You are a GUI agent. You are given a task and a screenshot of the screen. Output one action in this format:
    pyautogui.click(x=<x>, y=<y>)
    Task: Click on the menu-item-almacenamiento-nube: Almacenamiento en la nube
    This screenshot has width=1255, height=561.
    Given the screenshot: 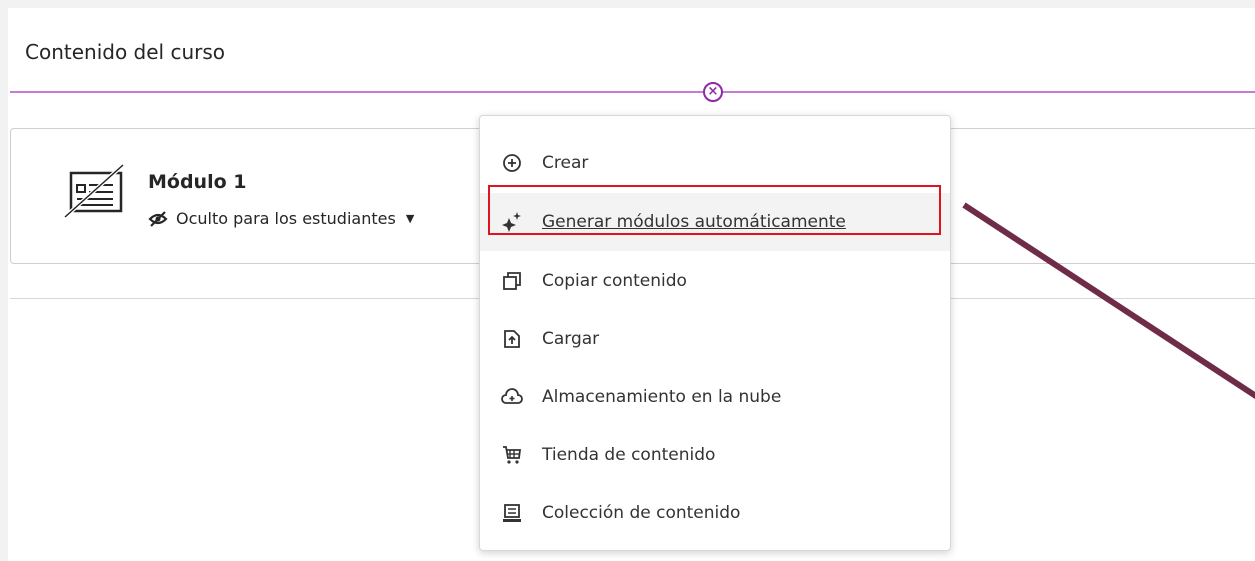 What is the action you would take?
    pyautogui.click(x=715, y=397)
    